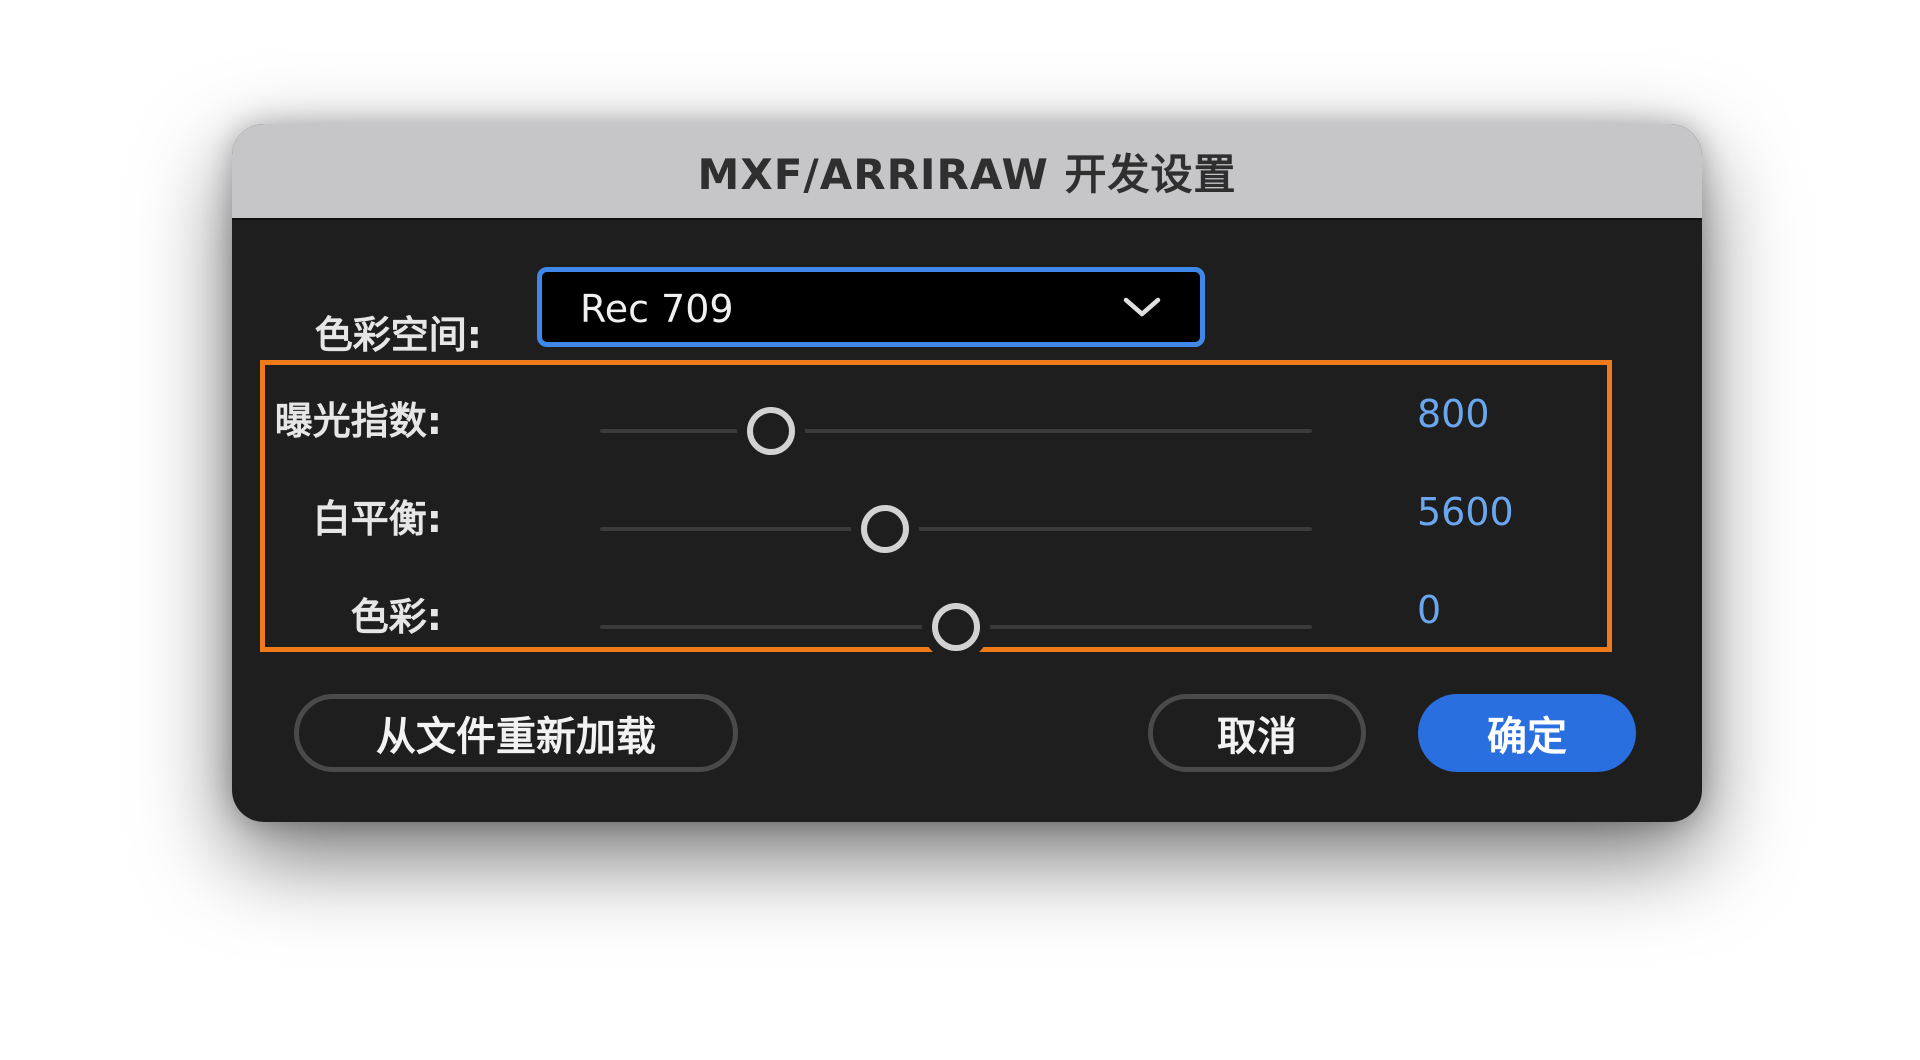 This screenshot has height=1060, width=1920. What do you see at coordinates (770, 431) in the screenshot?
I see `exposure-index-slider-thumb` at bounding box center [770, 431].